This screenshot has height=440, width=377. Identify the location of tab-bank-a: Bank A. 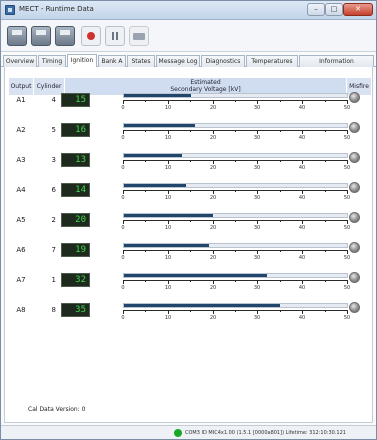
(112, 61).